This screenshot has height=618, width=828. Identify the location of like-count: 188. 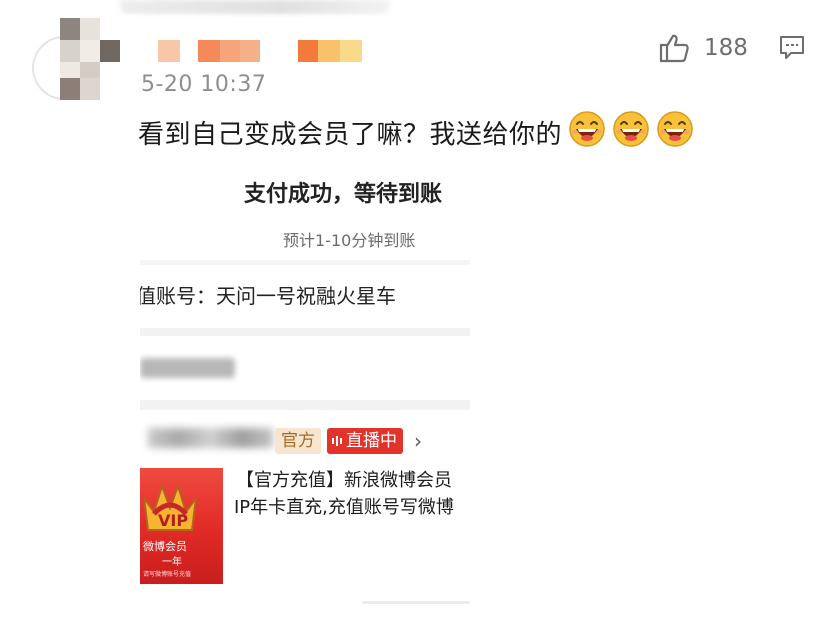
(726, 48).